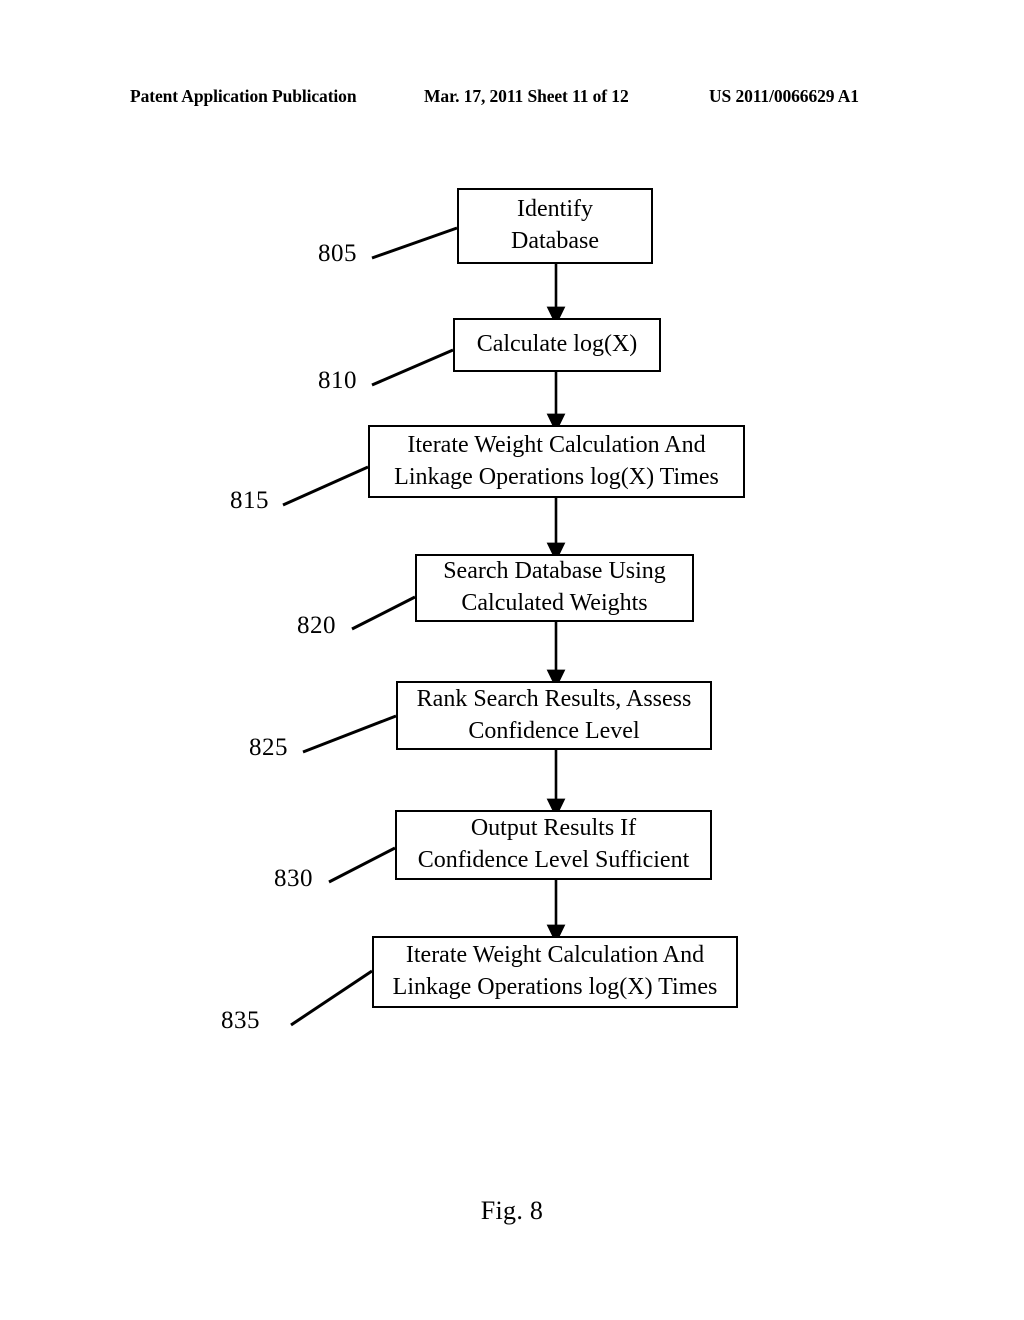  What do you see at coordinates (512, 1210) in the screenshot?
I see `figure-caption: Fig. 8` at bounding box center [512, 1210].